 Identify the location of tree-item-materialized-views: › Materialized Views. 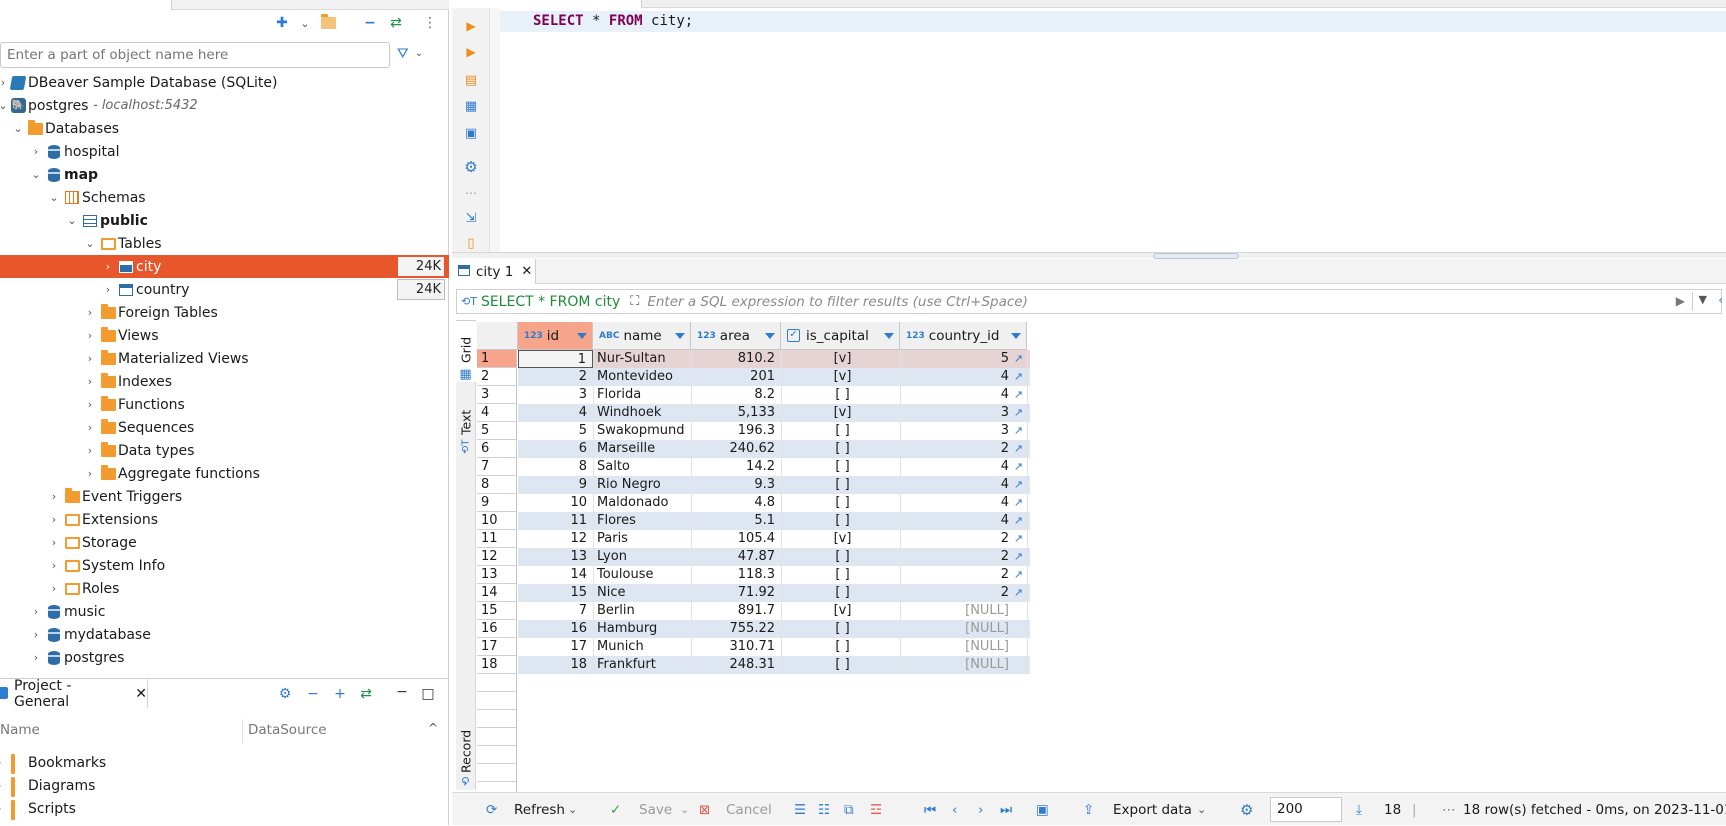
(224, 358).